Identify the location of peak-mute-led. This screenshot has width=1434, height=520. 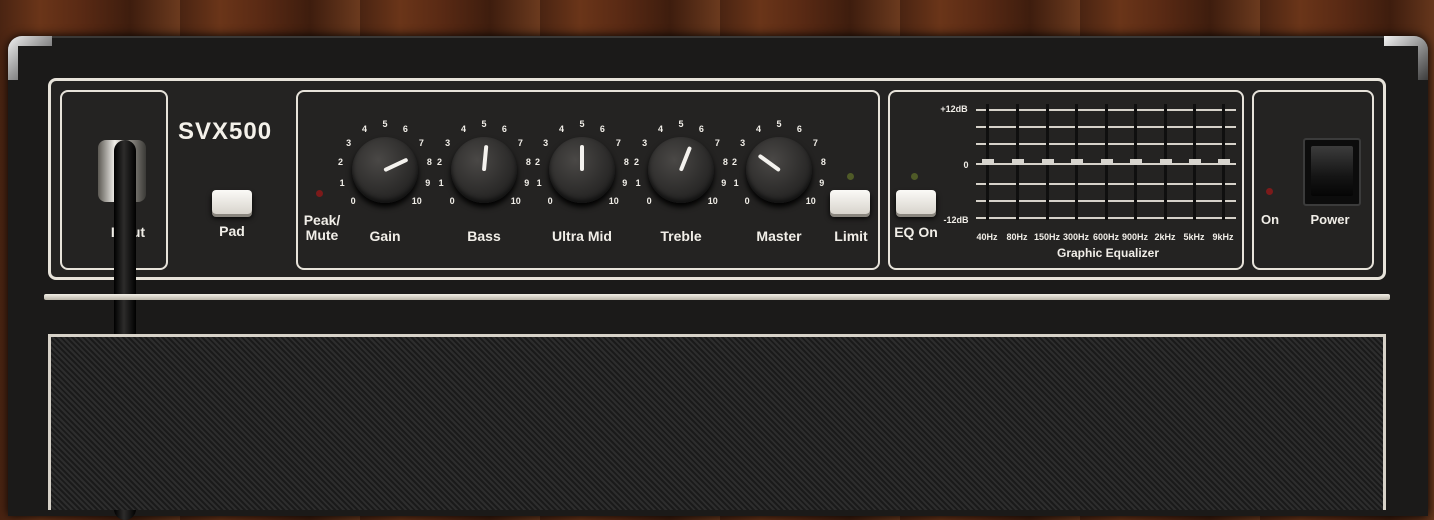
(319, 193).